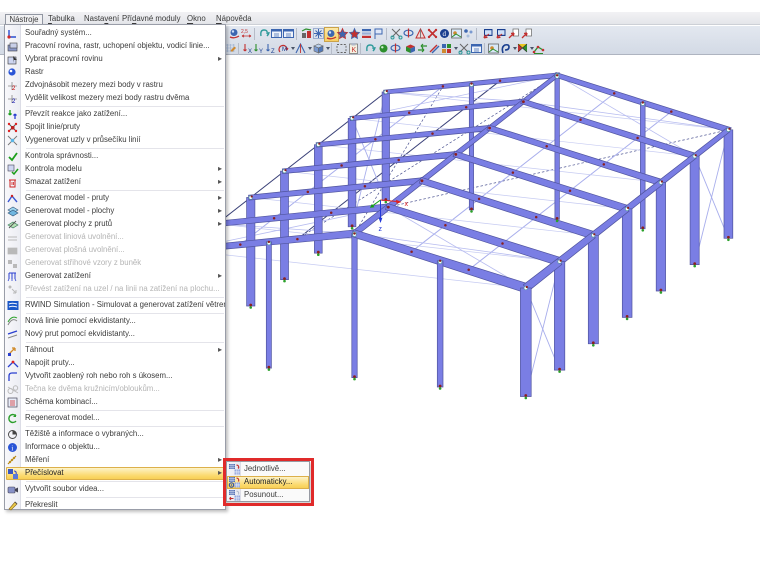  Describe the element at coordinates (261, 52) in the screenshot. I see `svg-text: Y` at that location.